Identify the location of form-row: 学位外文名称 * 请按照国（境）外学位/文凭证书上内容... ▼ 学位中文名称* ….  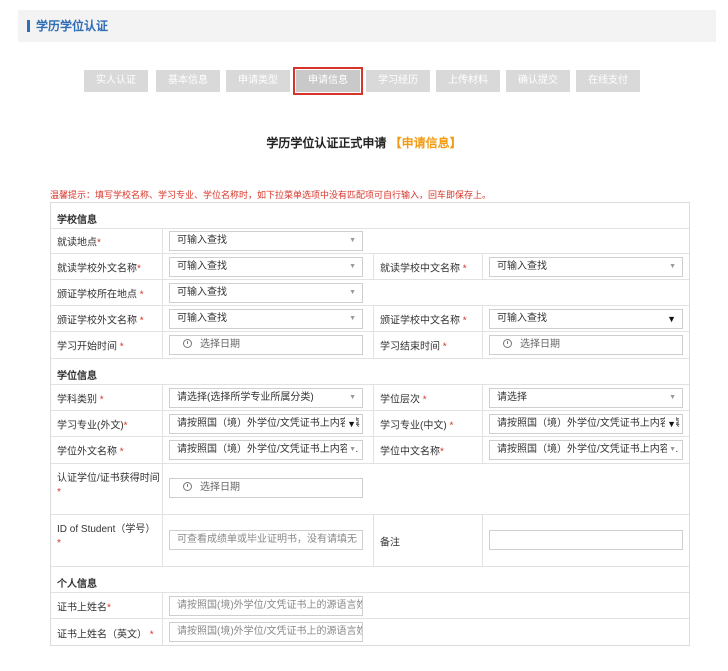
(370, 450).